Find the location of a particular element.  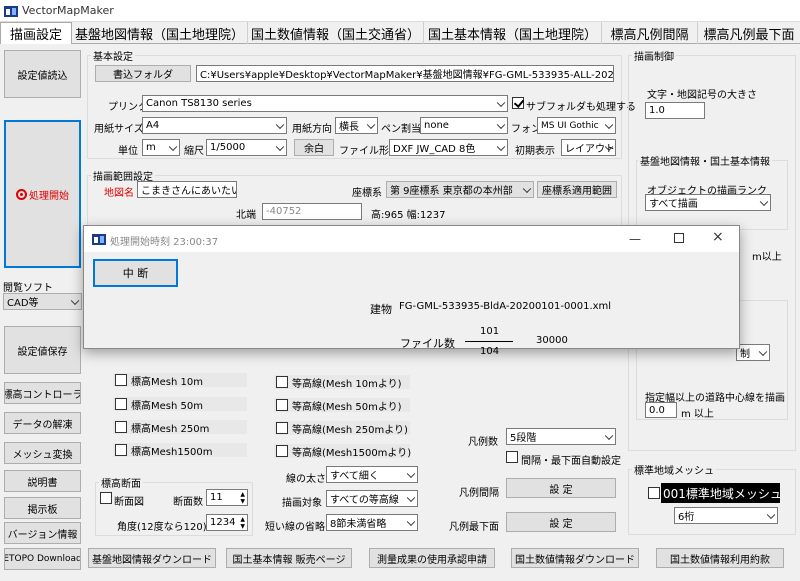

tab-kiban: 基盤地図情報（国土地理院） is located at coordinates (160, 33).